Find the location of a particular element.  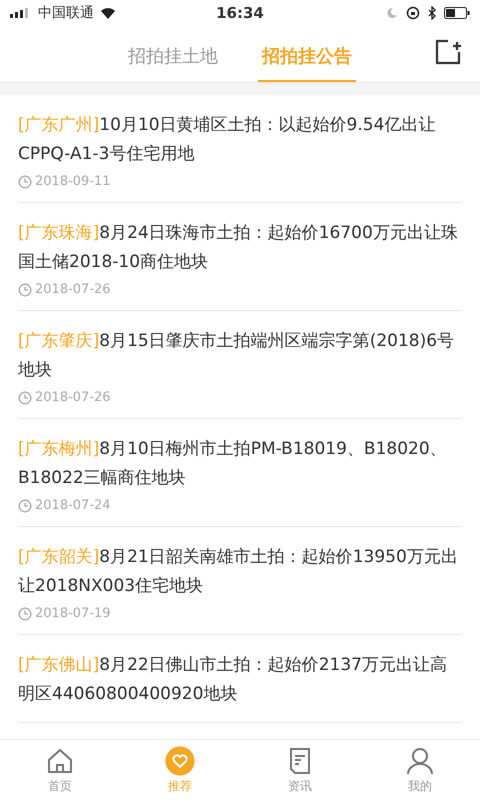

article-title: [广东肇庆]8月15日肇庆市土拍端州区端宗字第(2018)6号地块 is located at coordinates (240, 356).